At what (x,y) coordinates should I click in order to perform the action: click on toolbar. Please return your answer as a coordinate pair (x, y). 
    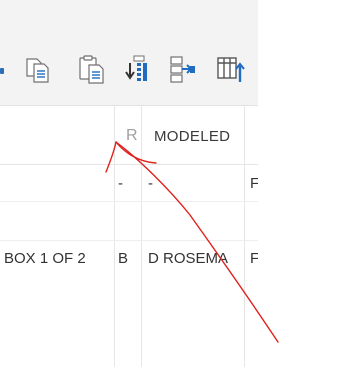
    Looking at the image, I should click on (129, 72).